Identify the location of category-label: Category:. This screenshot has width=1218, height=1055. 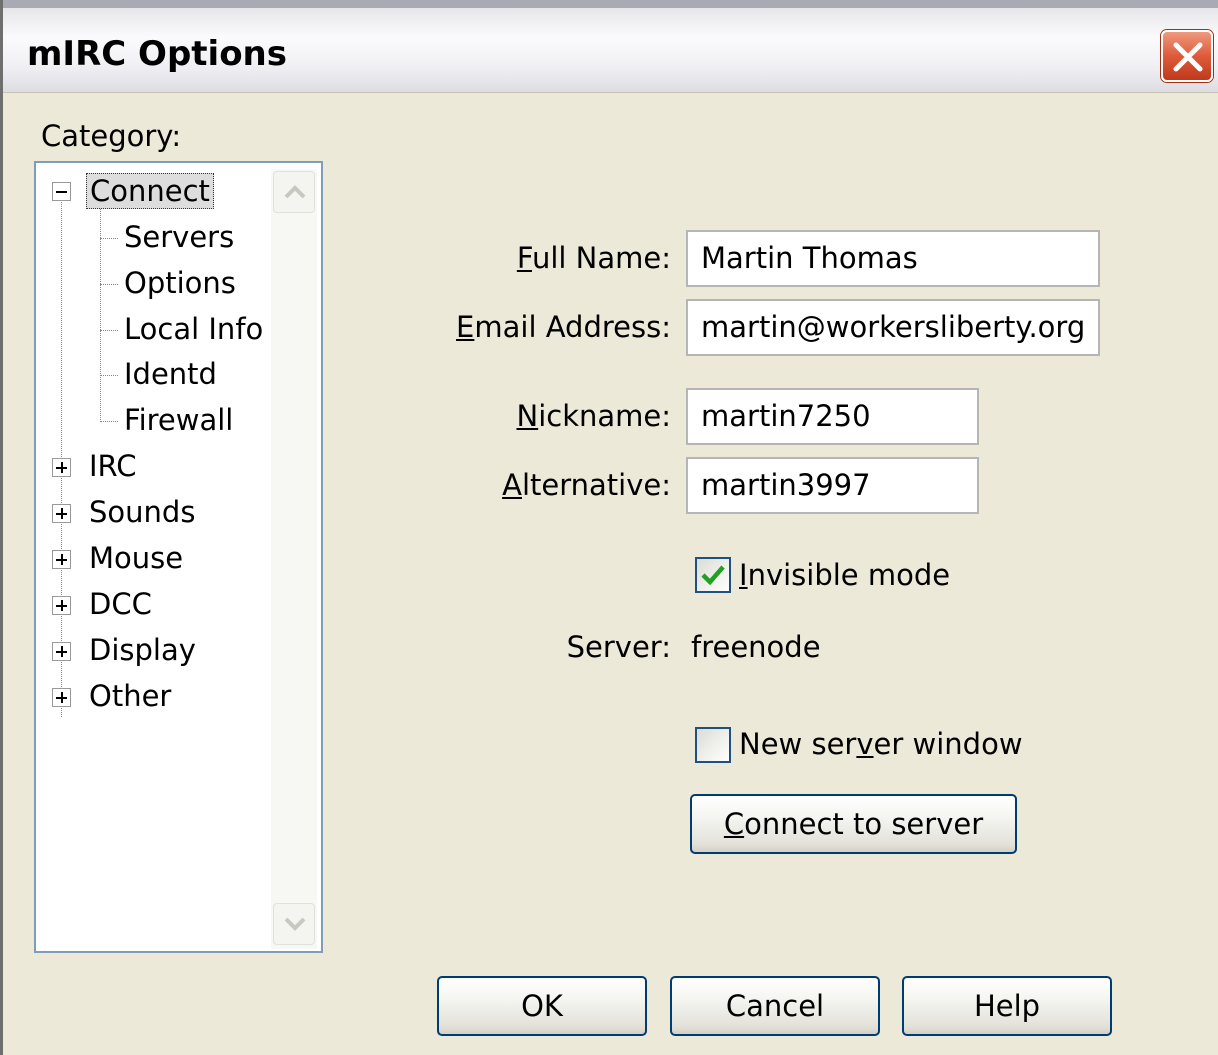
(111, 136).